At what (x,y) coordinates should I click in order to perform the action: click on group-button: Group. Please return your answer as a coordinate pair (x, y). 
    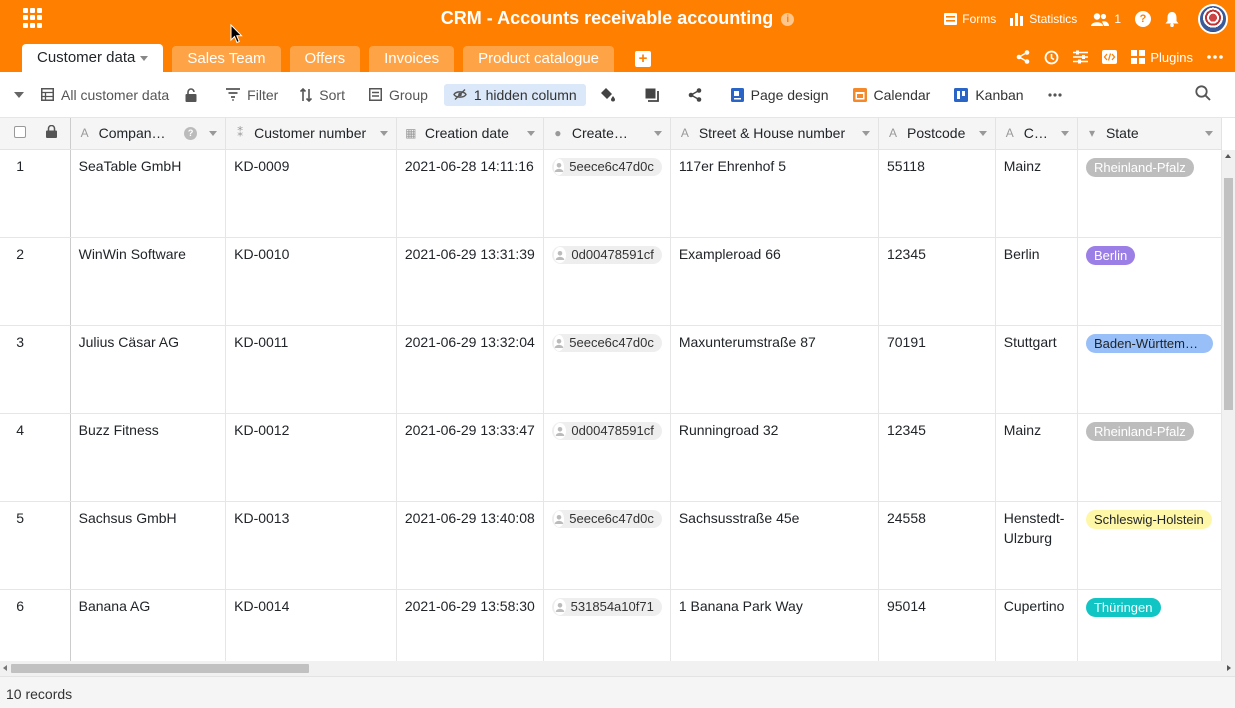
    Looking at the image, I should click on (398, 95).